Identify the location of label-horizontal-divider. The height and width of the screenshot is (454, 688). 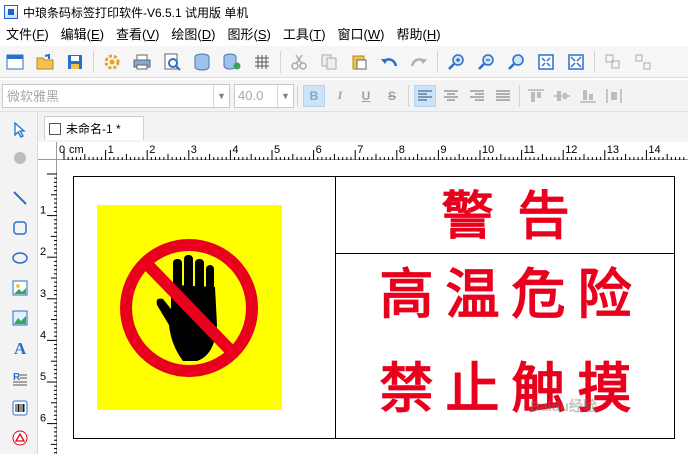
(505, 253).